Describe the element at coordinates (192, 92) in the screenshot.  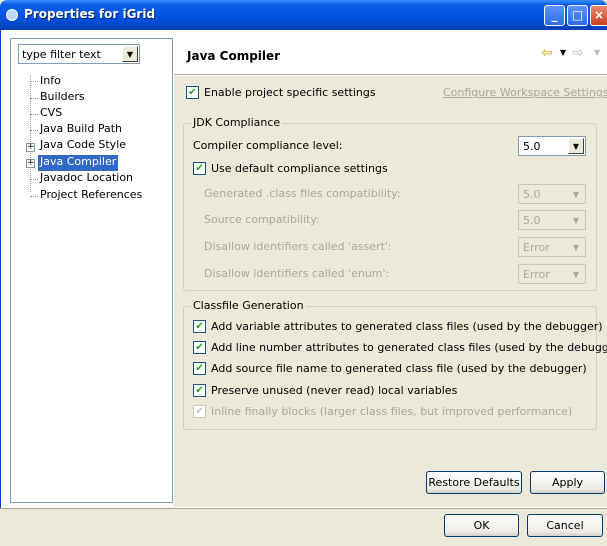
I see `enable-project-checkbox: ✔` at that location.